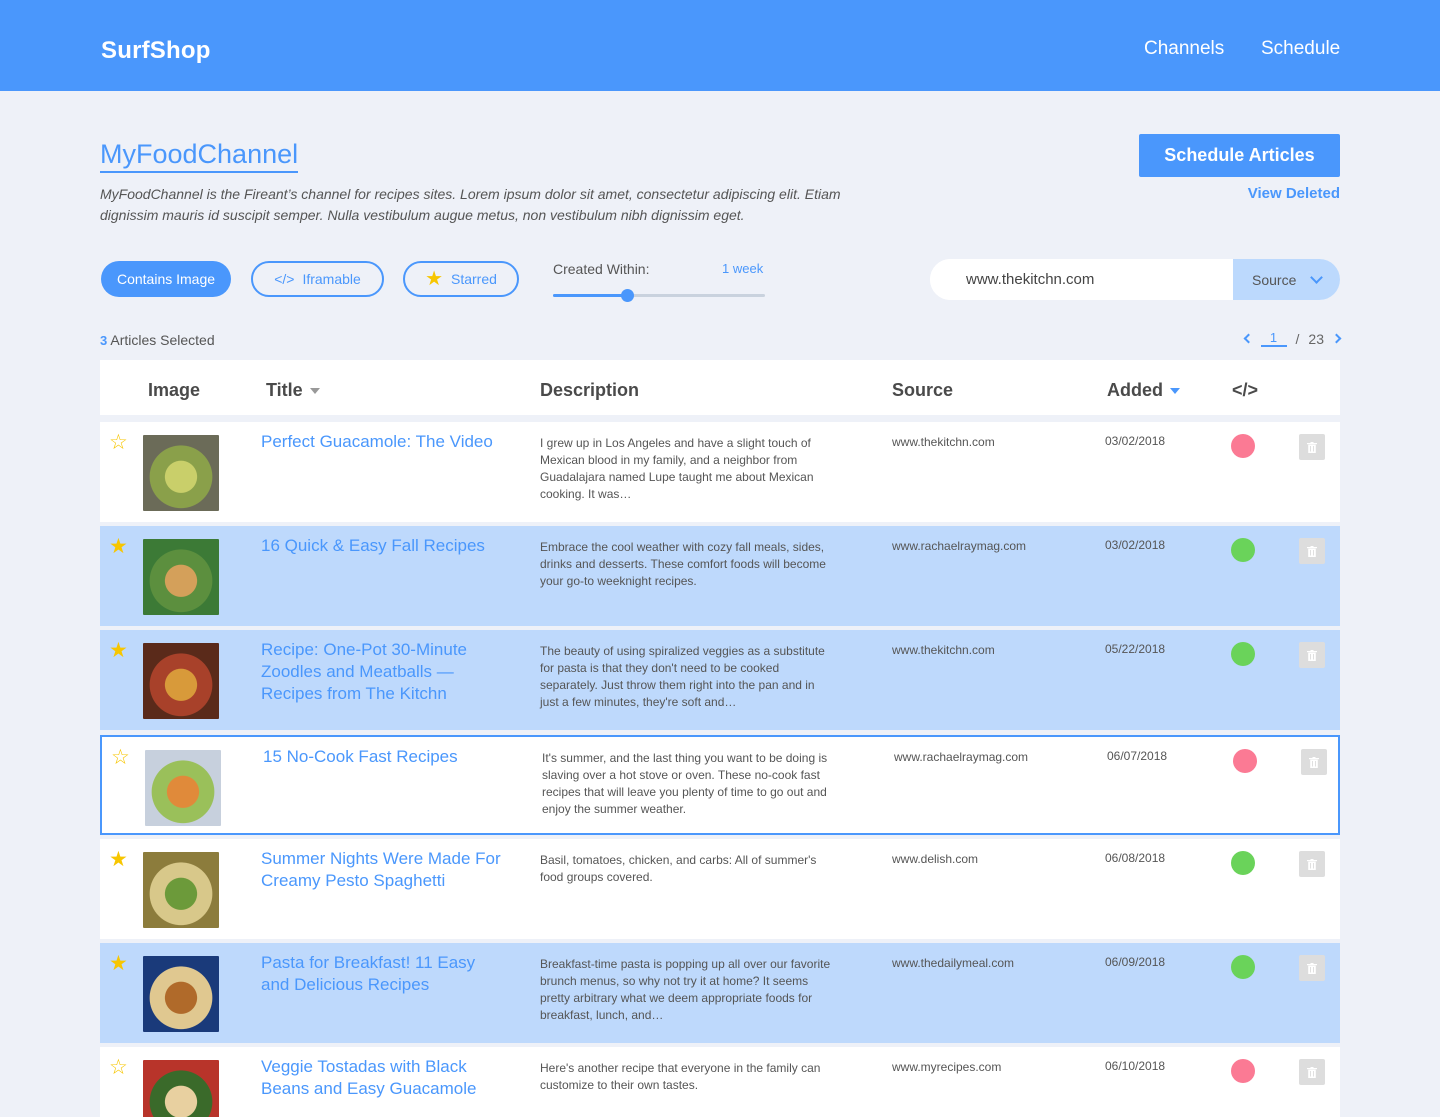 Image resolution: width=1440 pixels, height=1117 pixels. Describe the element at coordinates (1184, 49) in the screenshot. I see `nav-channels-link: Channels` at that location.